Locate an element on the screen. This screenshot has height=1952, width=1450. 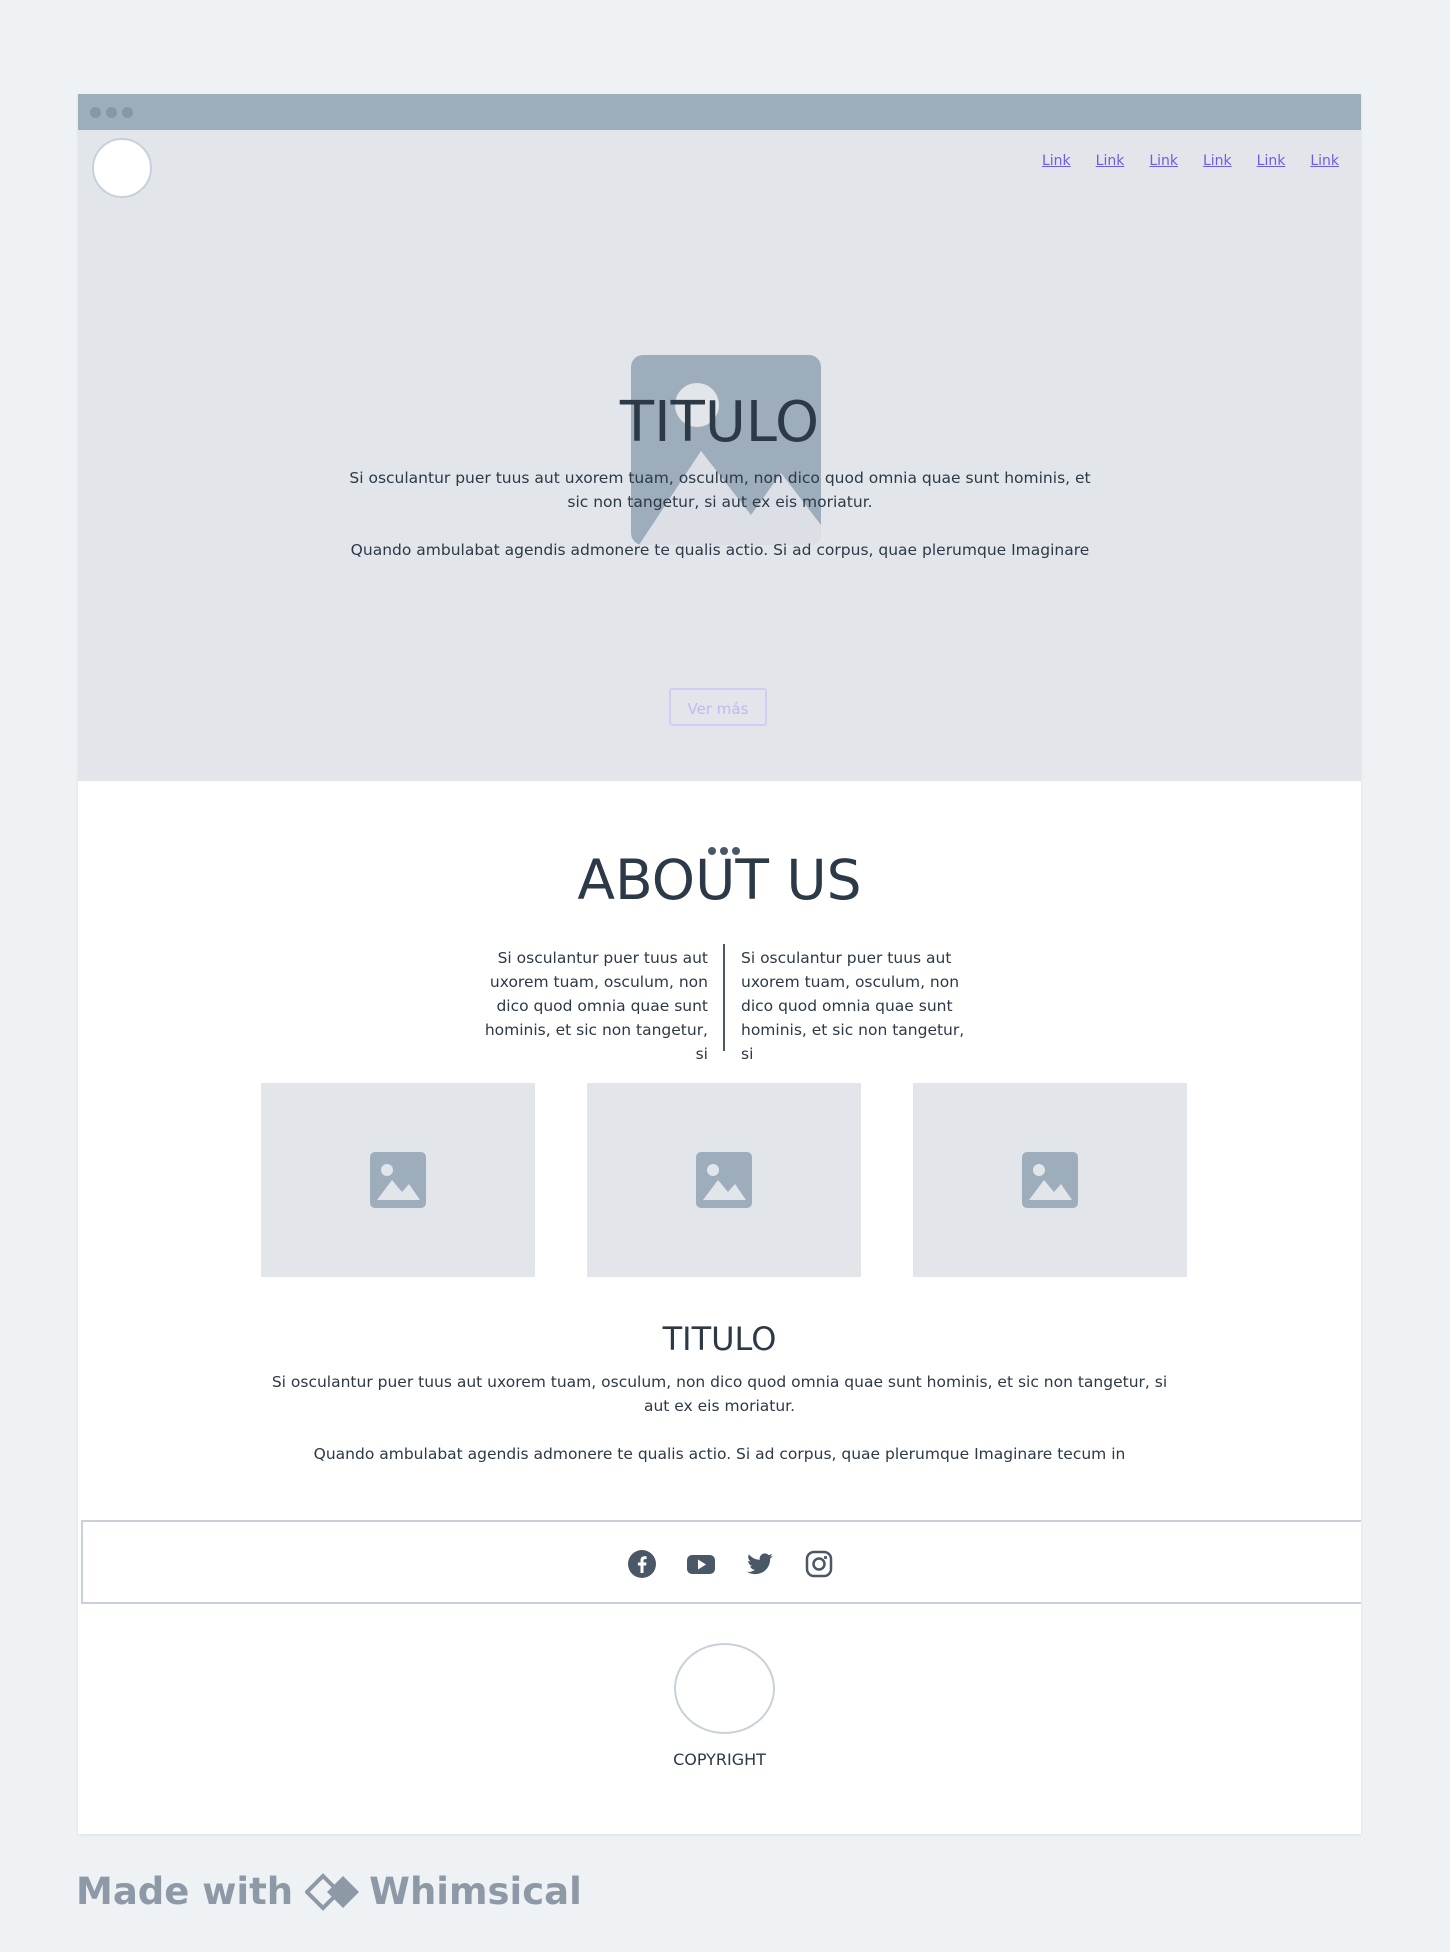
whimsical-watermark: Made with Whimsical is located at coordinates (329, 1891).